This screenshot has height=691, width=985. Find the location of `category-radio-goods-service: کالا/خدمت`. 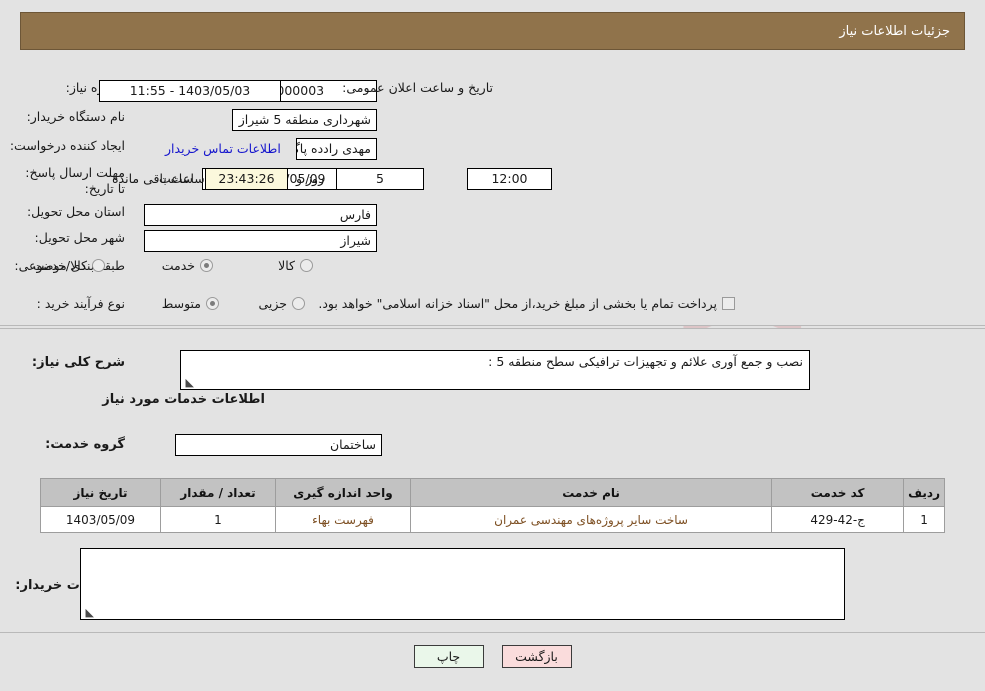

category-radio-goods-service: کالا/خدمت is located at coordinates (69, 265).